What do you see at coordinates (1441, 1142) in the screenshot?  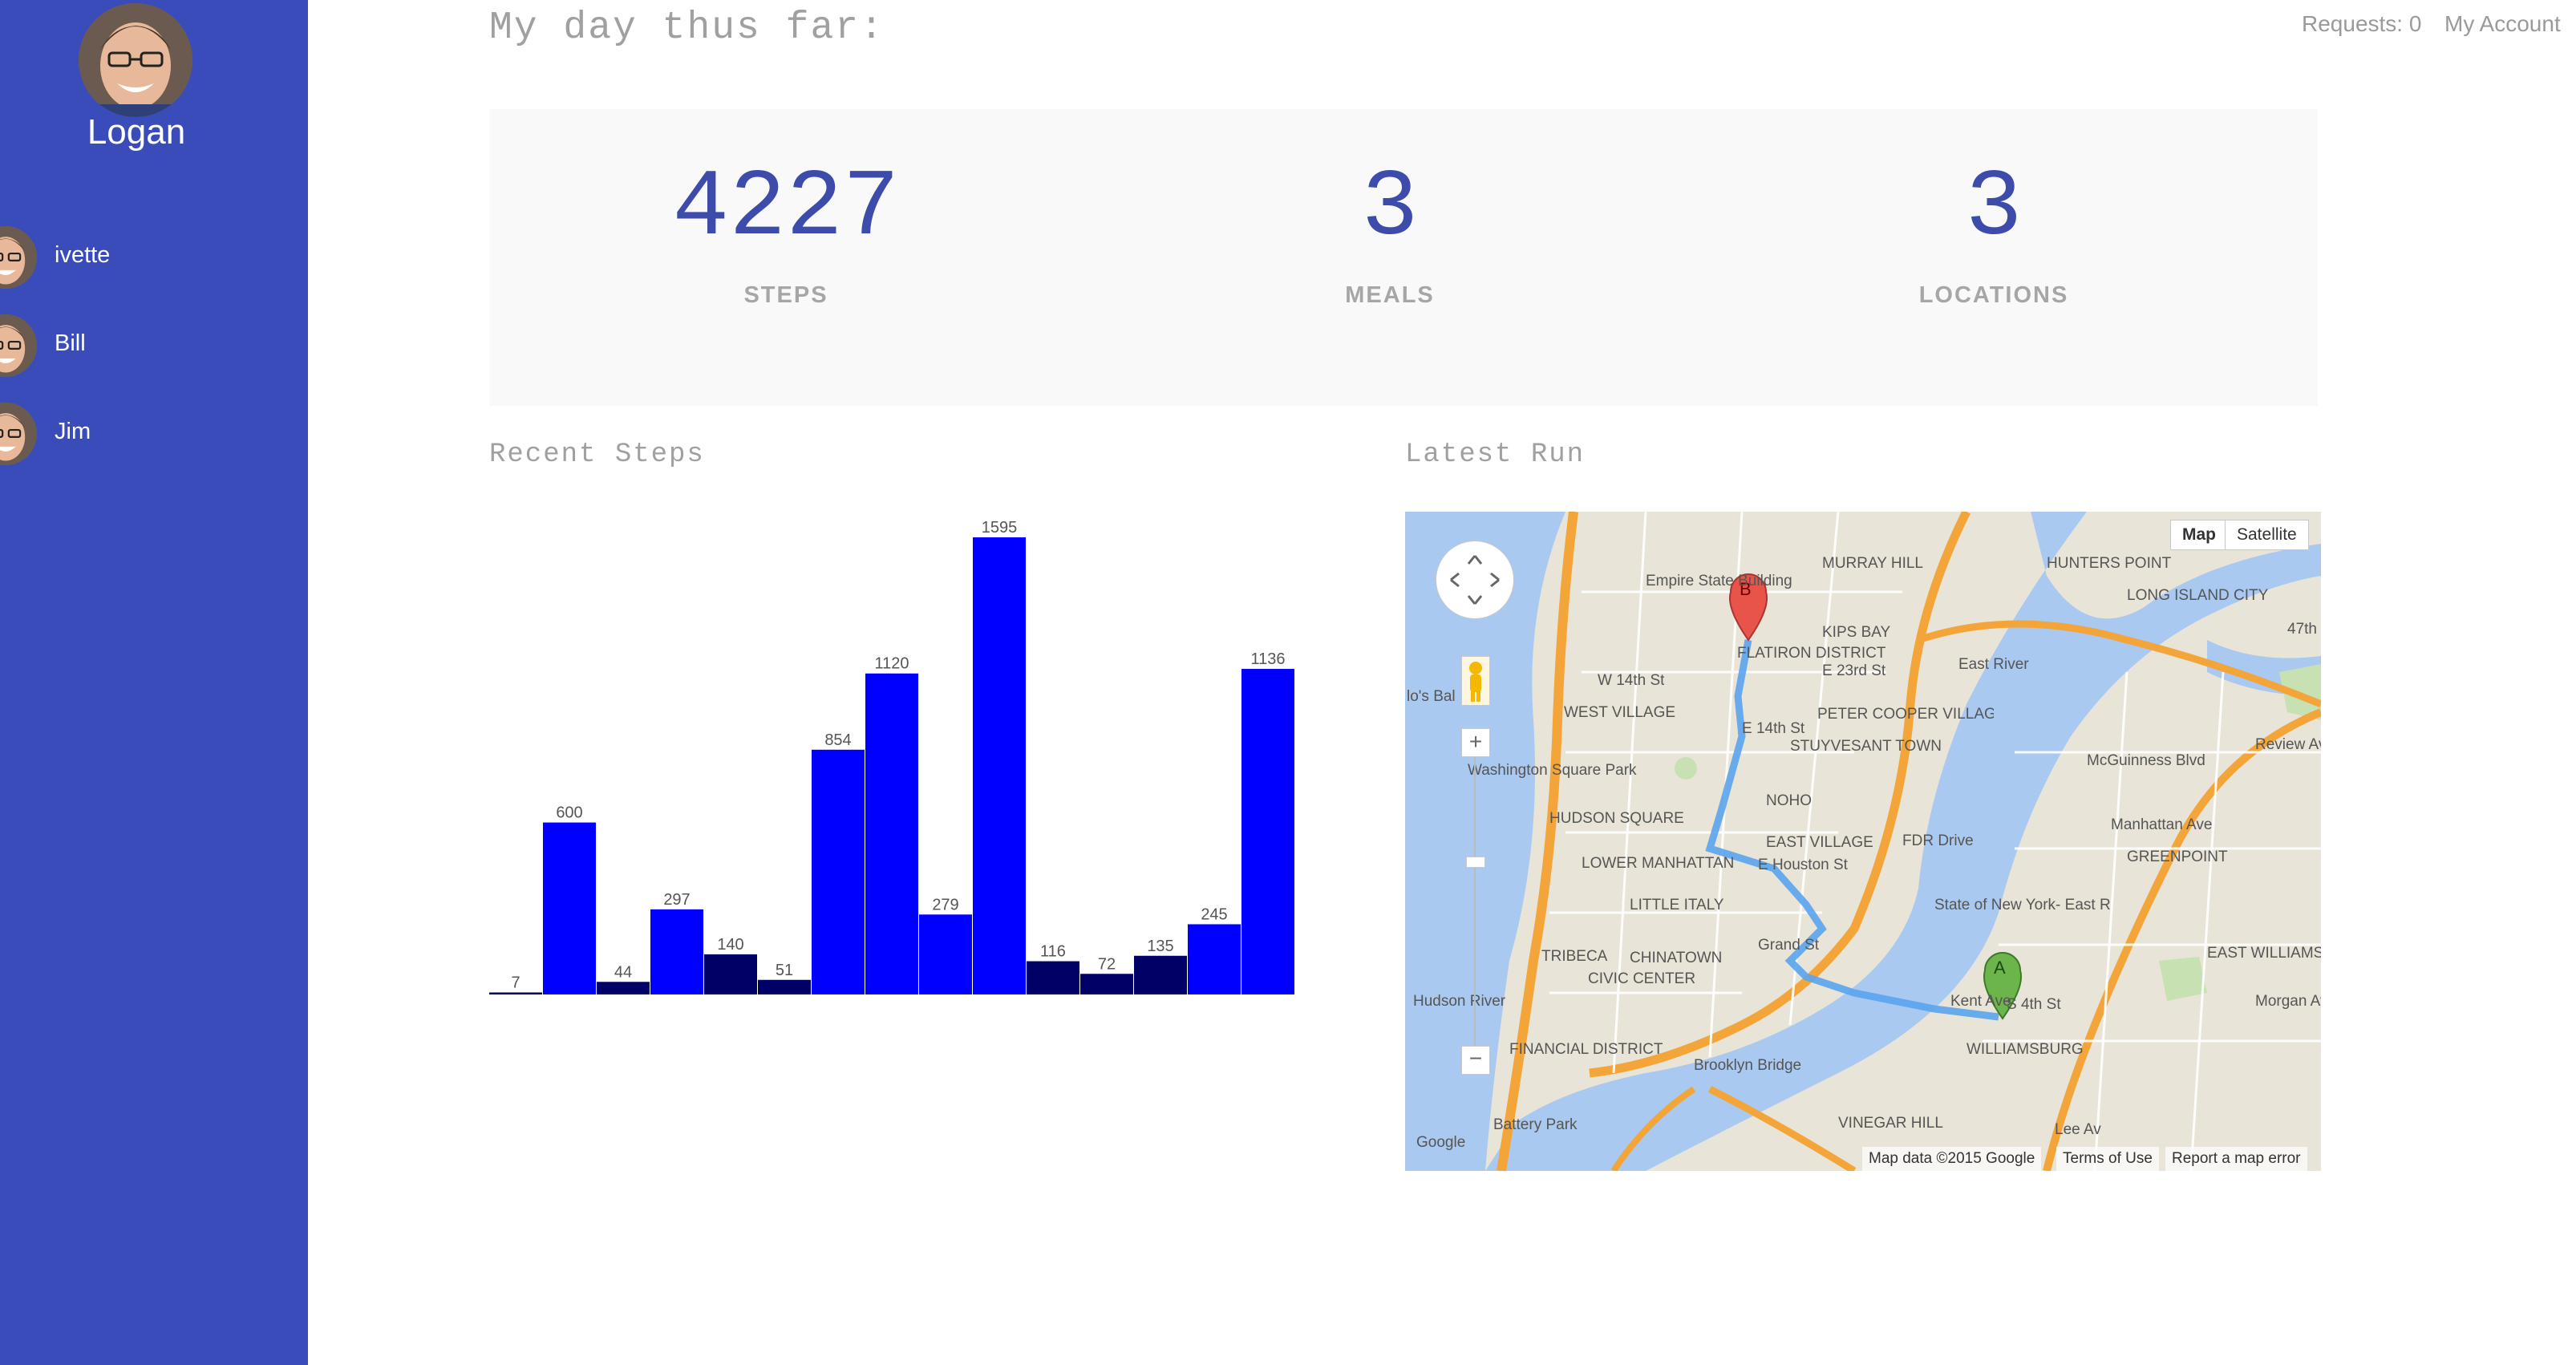 I see `map-label: Google` at bounding box center [1441, 1142].